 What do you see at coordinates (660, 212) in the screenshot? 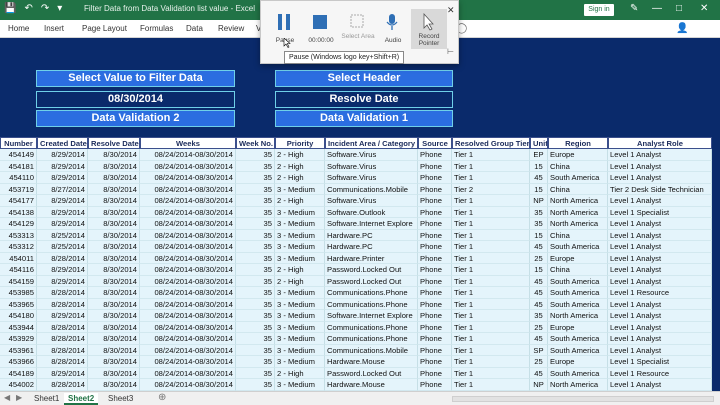
I see `cell-analyst-role: Level 1 Specialist` at bounding box center [660, 212].